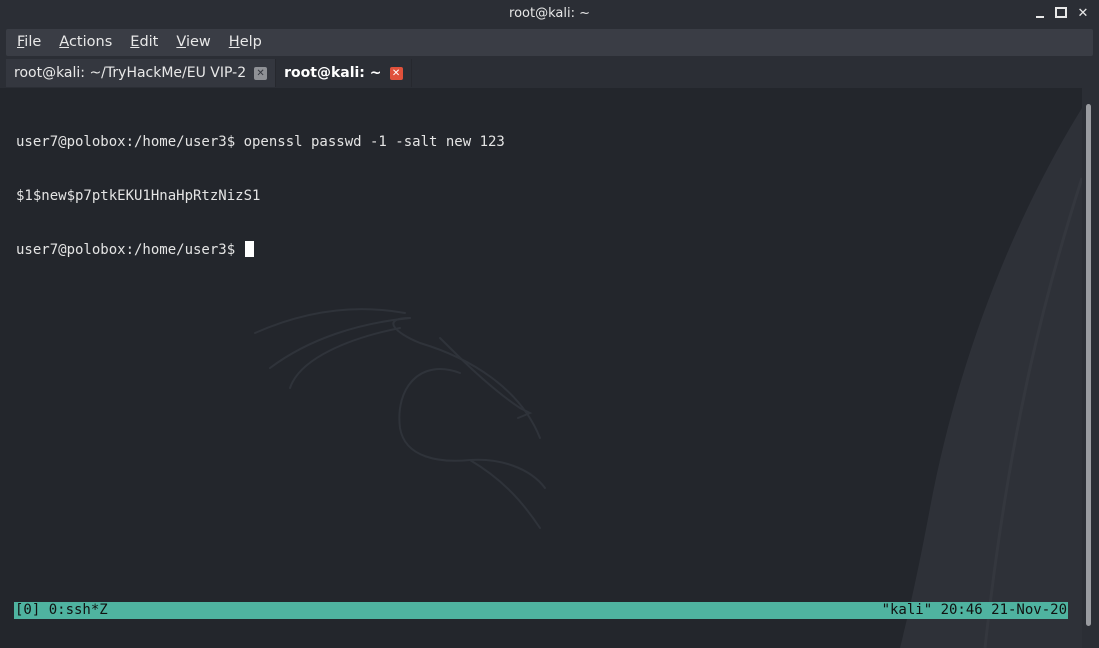  Describe the element at coordinates (1061, 14) in the screenshot. I see `maximize-icon` at that location.